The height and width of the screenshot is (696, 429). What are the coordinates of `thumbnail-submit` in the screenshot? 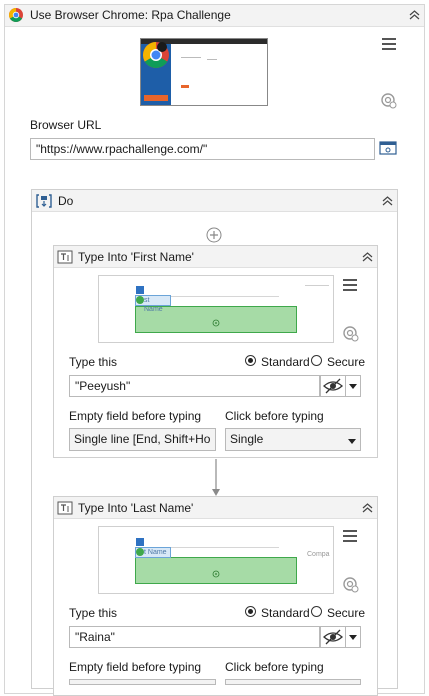 It's located at (185, 86).